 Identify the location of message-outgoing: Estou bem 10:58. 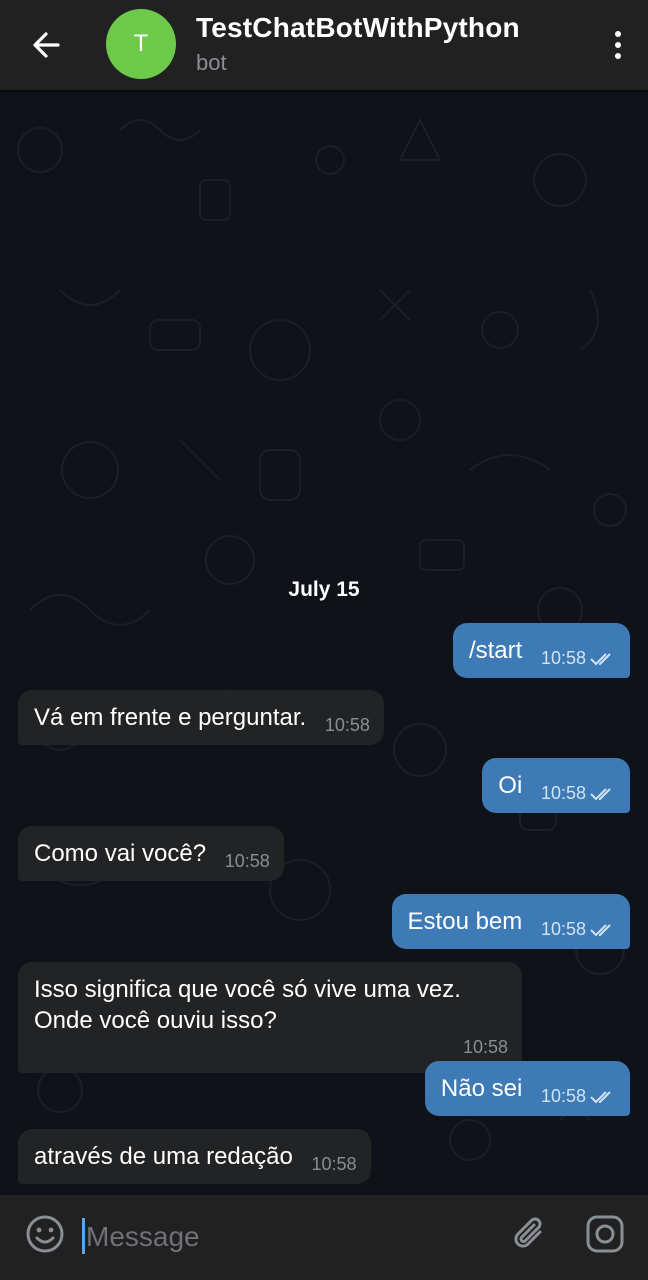
(510, 921).